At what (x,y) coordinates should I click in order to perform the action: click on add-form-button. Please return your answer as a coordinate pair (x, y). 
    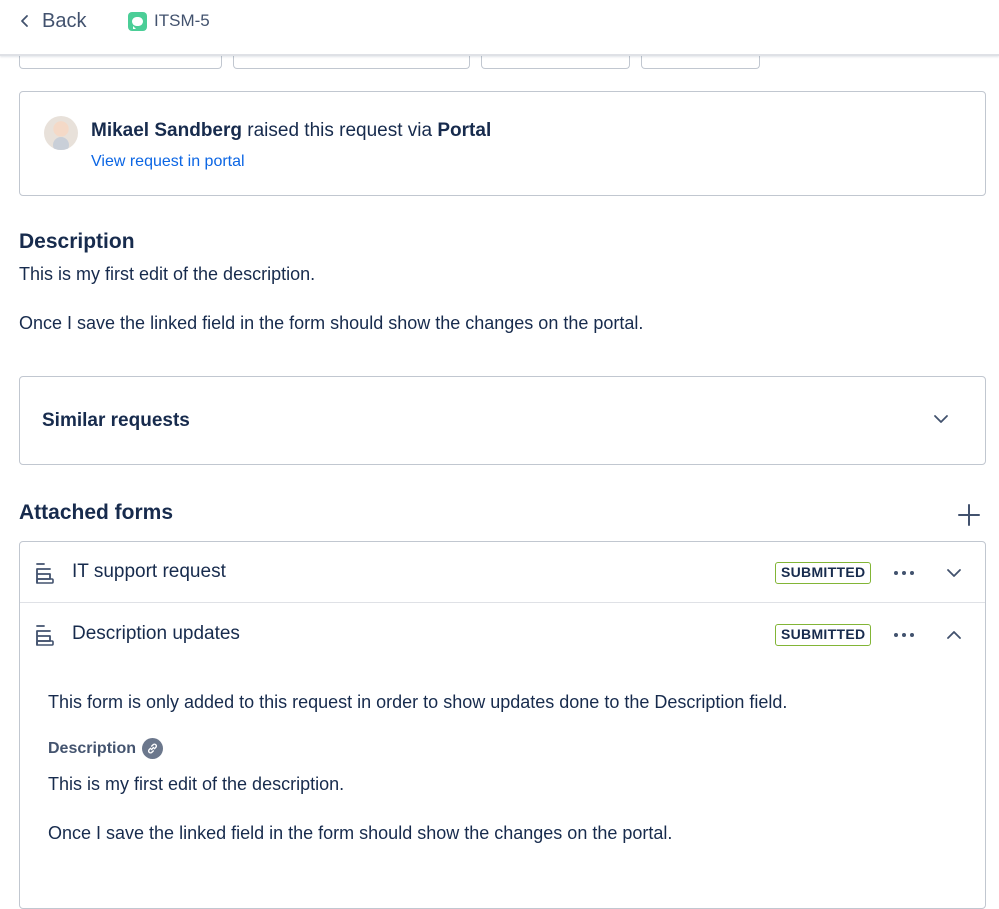
    Looking at the image, I should click on (969, 515).